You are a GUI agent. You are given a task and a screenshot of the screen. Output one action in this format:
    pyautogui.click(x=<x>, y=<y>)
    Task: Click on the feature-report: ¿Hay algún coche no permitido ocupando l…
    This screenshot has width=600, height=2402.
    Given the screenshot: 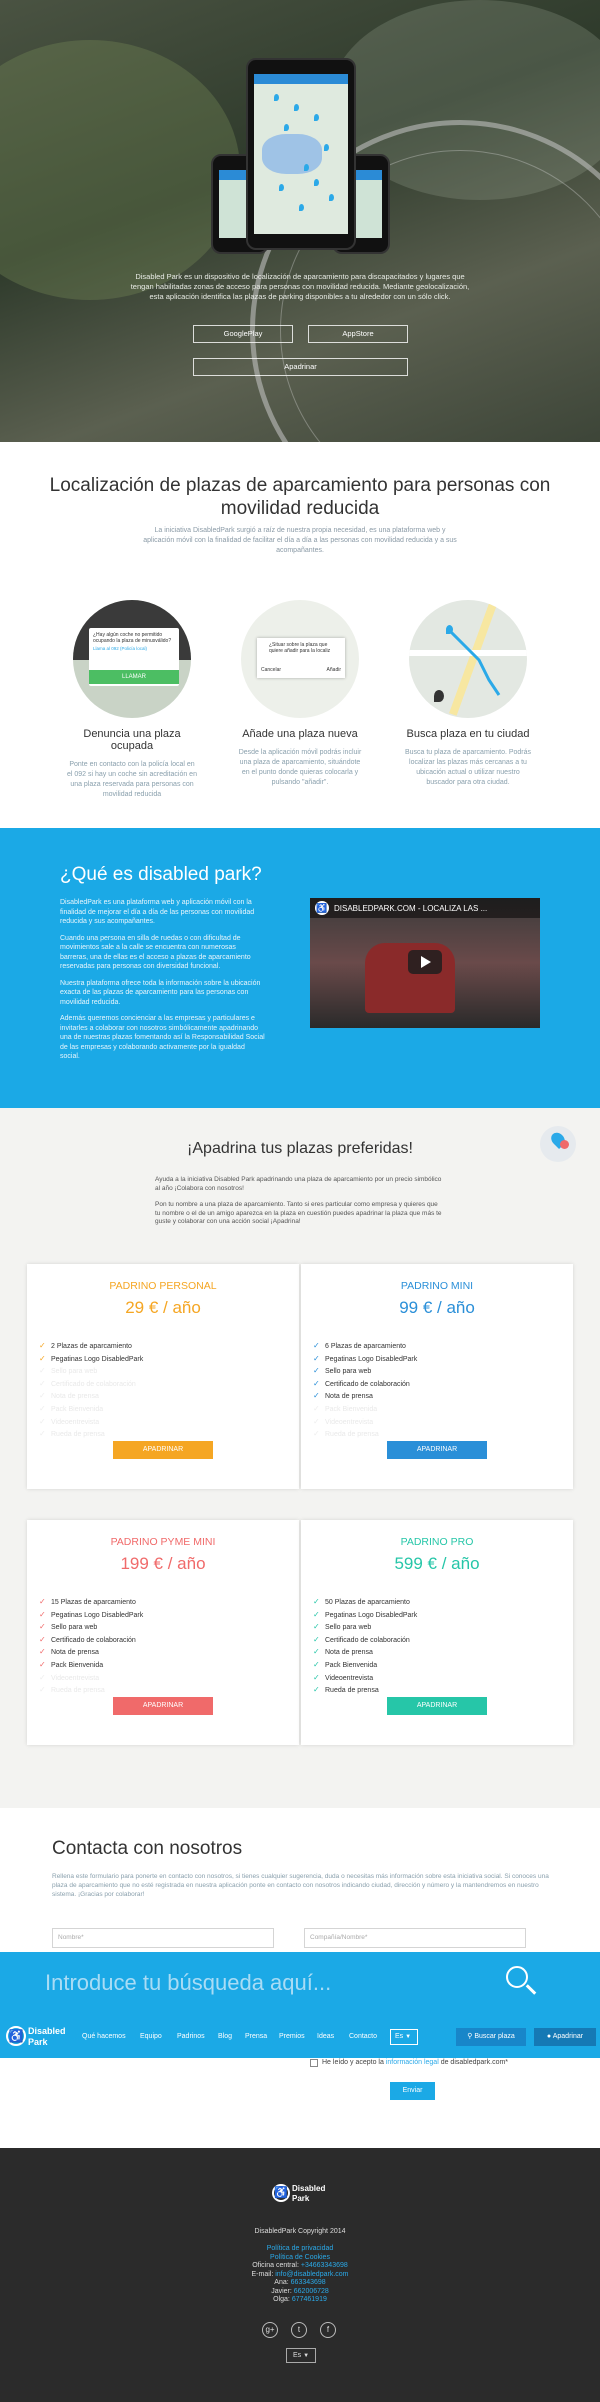 What is the action you would take?
    pyautogui.click(x=132, y=700)
    